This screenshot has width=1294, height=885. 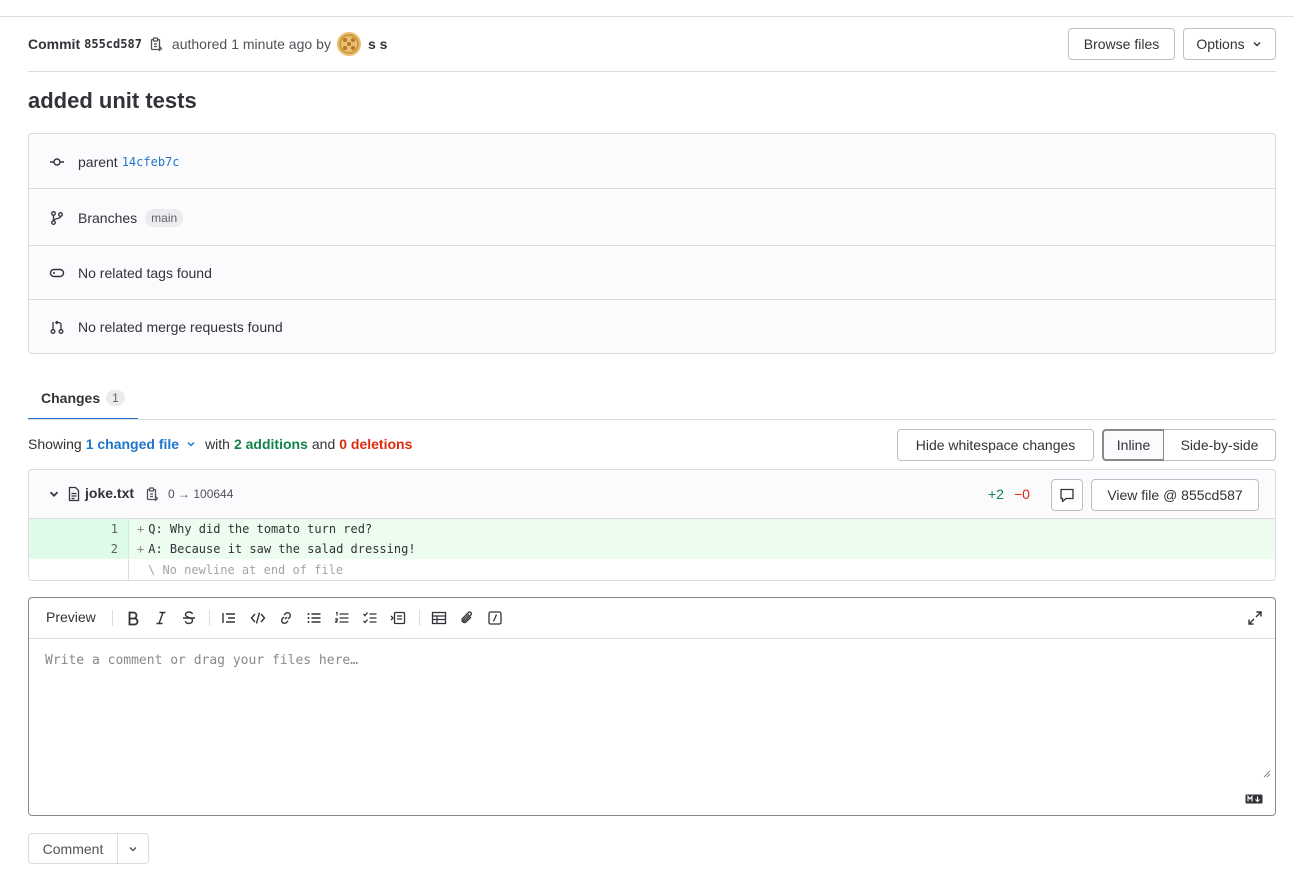 I want to click on diff-line: 1 + Q: Why did the tomato turn red?, so click(x=652, y=529).